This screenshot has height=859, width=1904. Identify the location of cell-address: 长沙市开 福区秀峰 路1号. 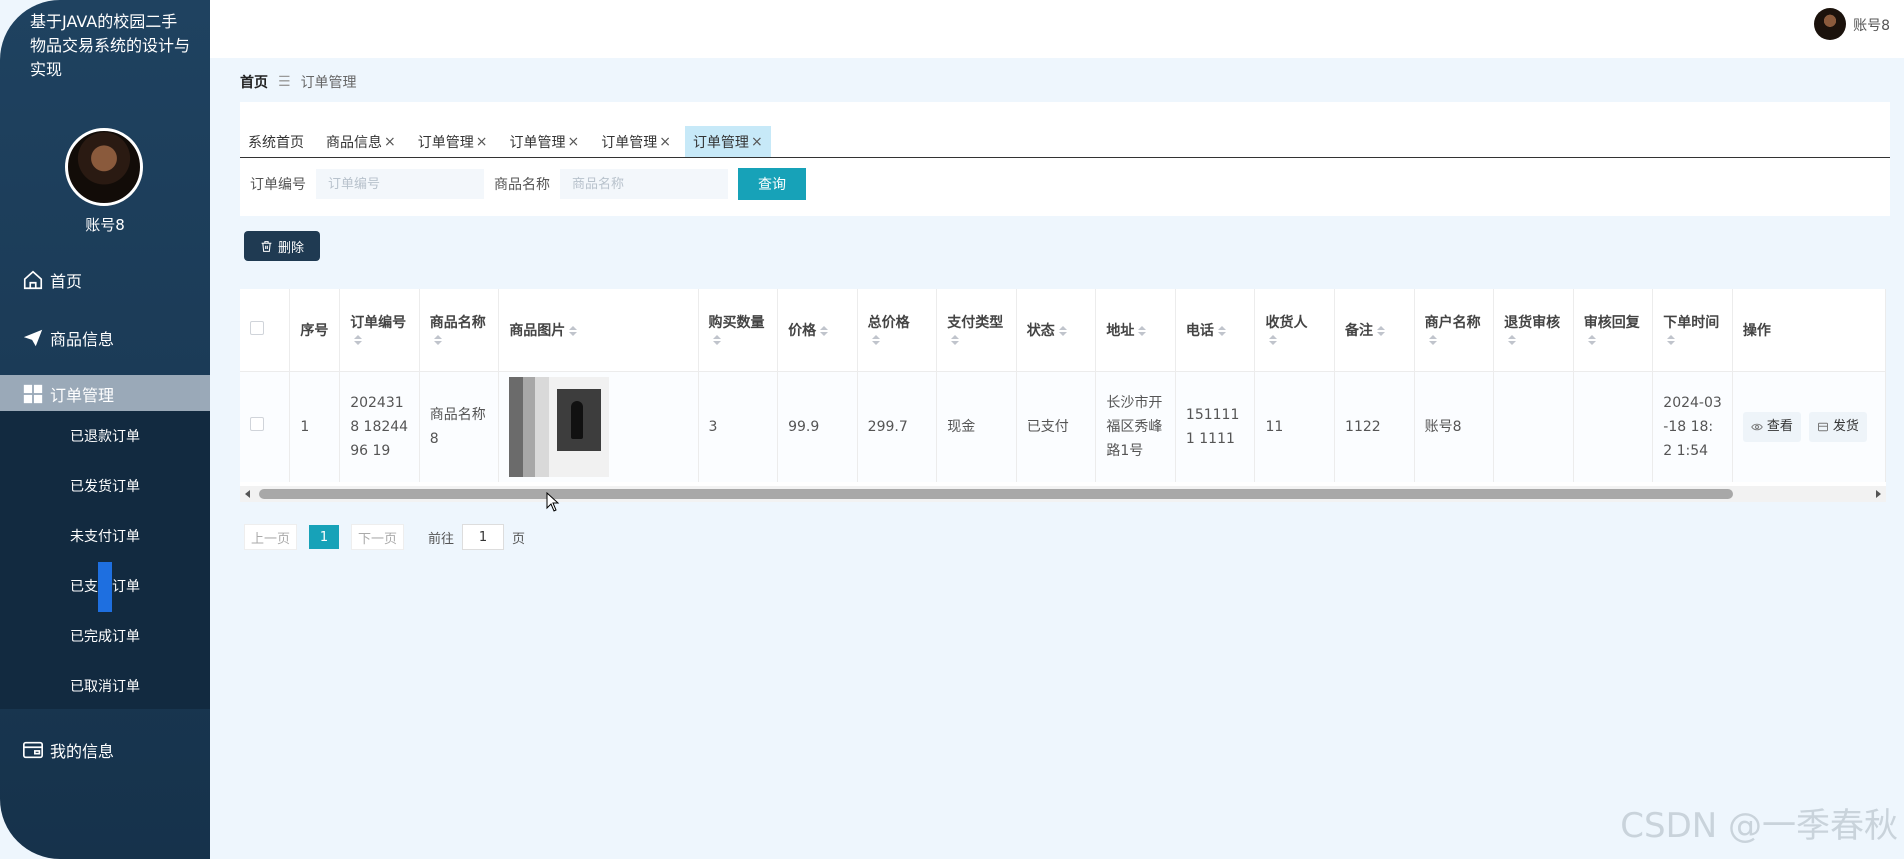
(1135, 426).